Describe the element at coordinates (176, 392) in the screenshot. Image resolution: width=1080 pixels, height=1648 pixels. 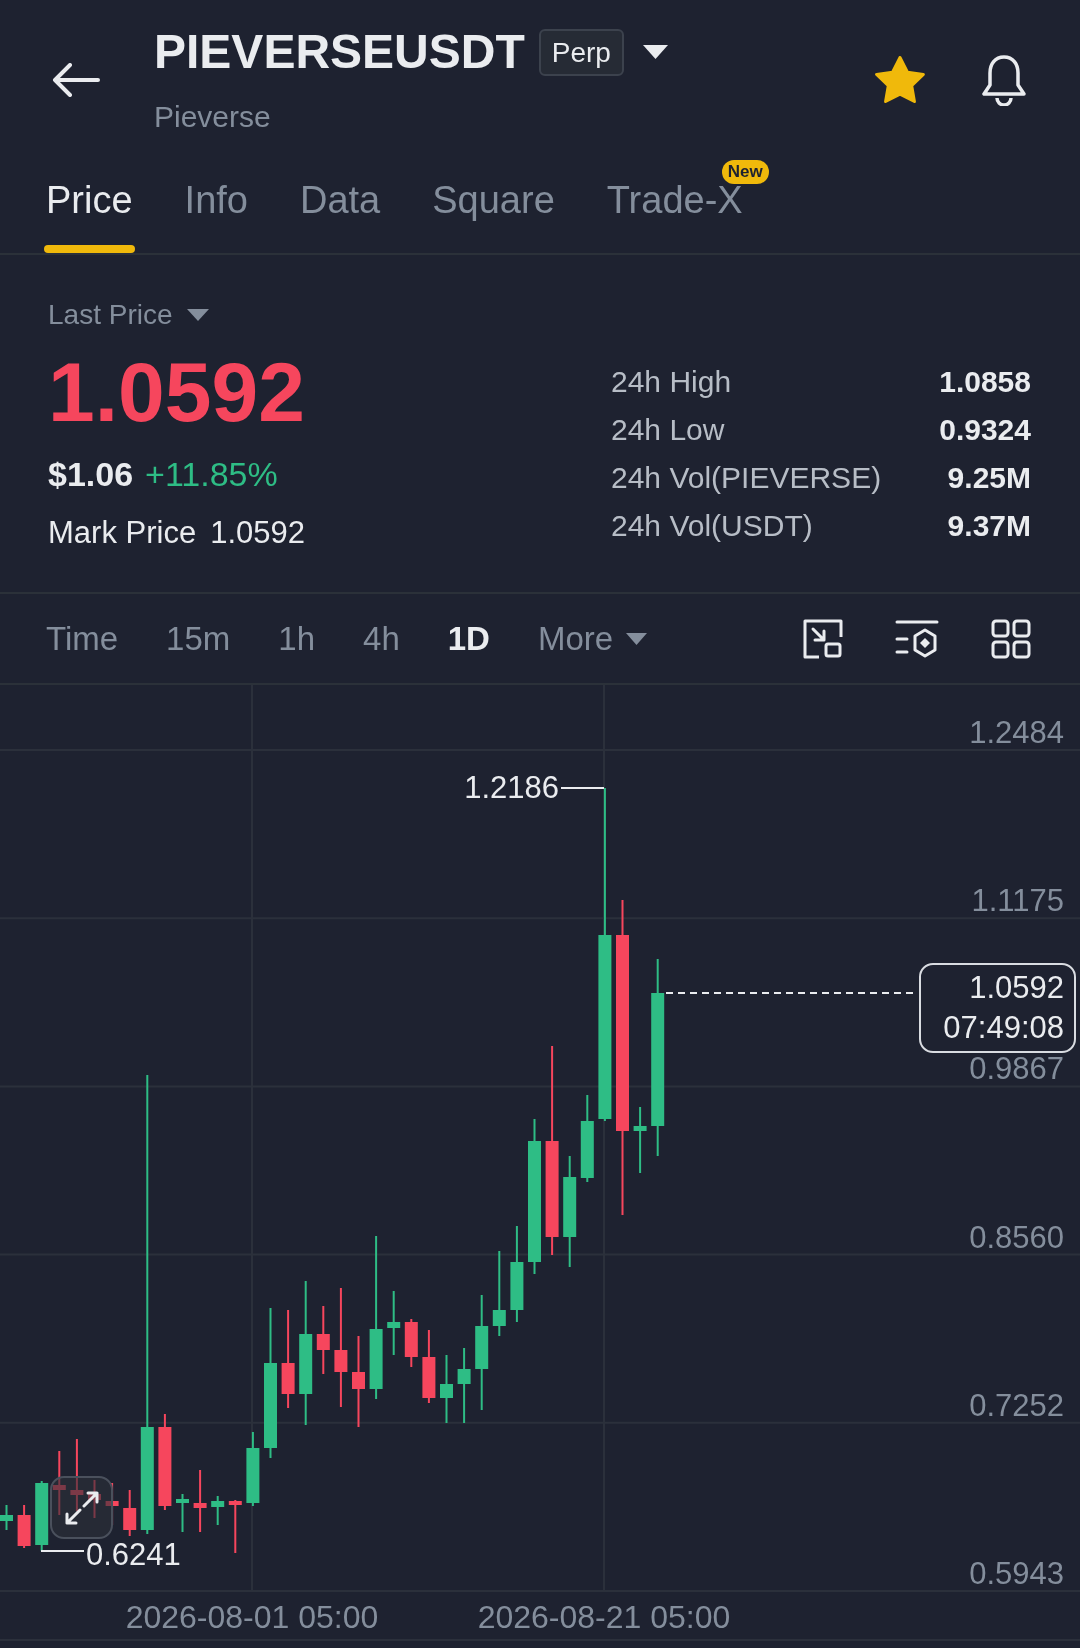
I see `last-price: 1.0592` at that location.